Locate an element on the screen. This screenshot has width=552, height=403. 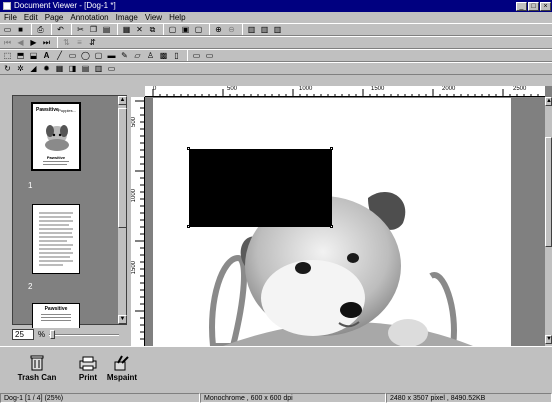
image-stamp-icon: ▩ is located at coordinates (163, 55).